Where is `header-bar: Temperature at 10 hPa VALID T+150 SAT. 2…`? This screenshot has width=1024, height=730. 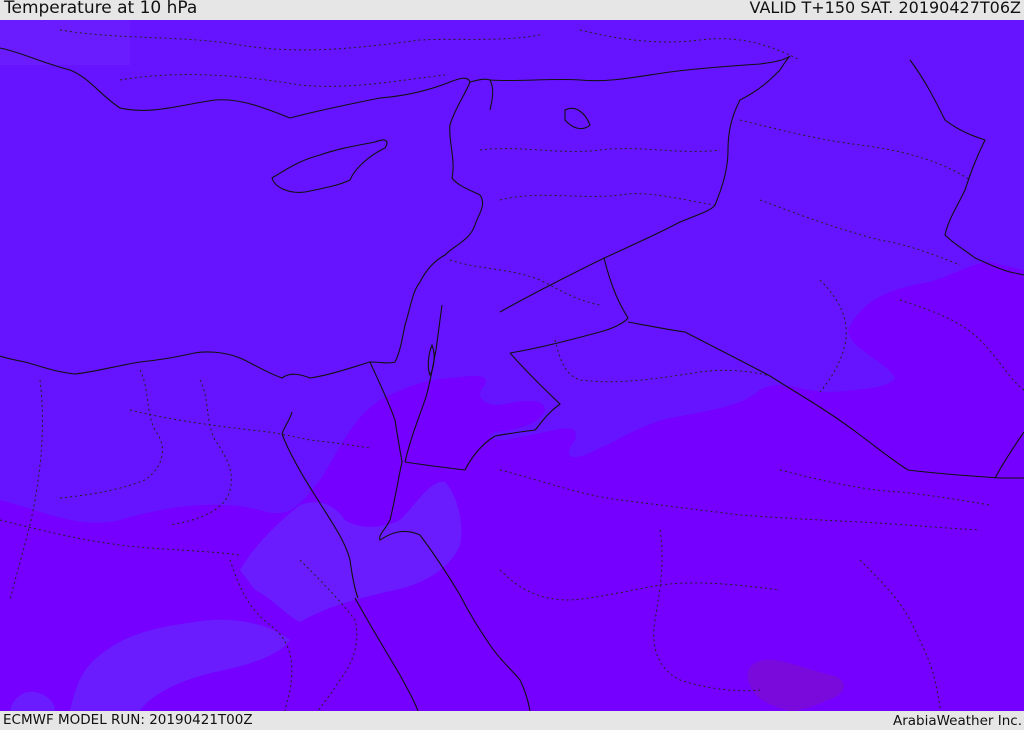
header-bar: Temperature at 10 hPa VALID T+150 SAT. 2… is located at coordinates (512, 10).